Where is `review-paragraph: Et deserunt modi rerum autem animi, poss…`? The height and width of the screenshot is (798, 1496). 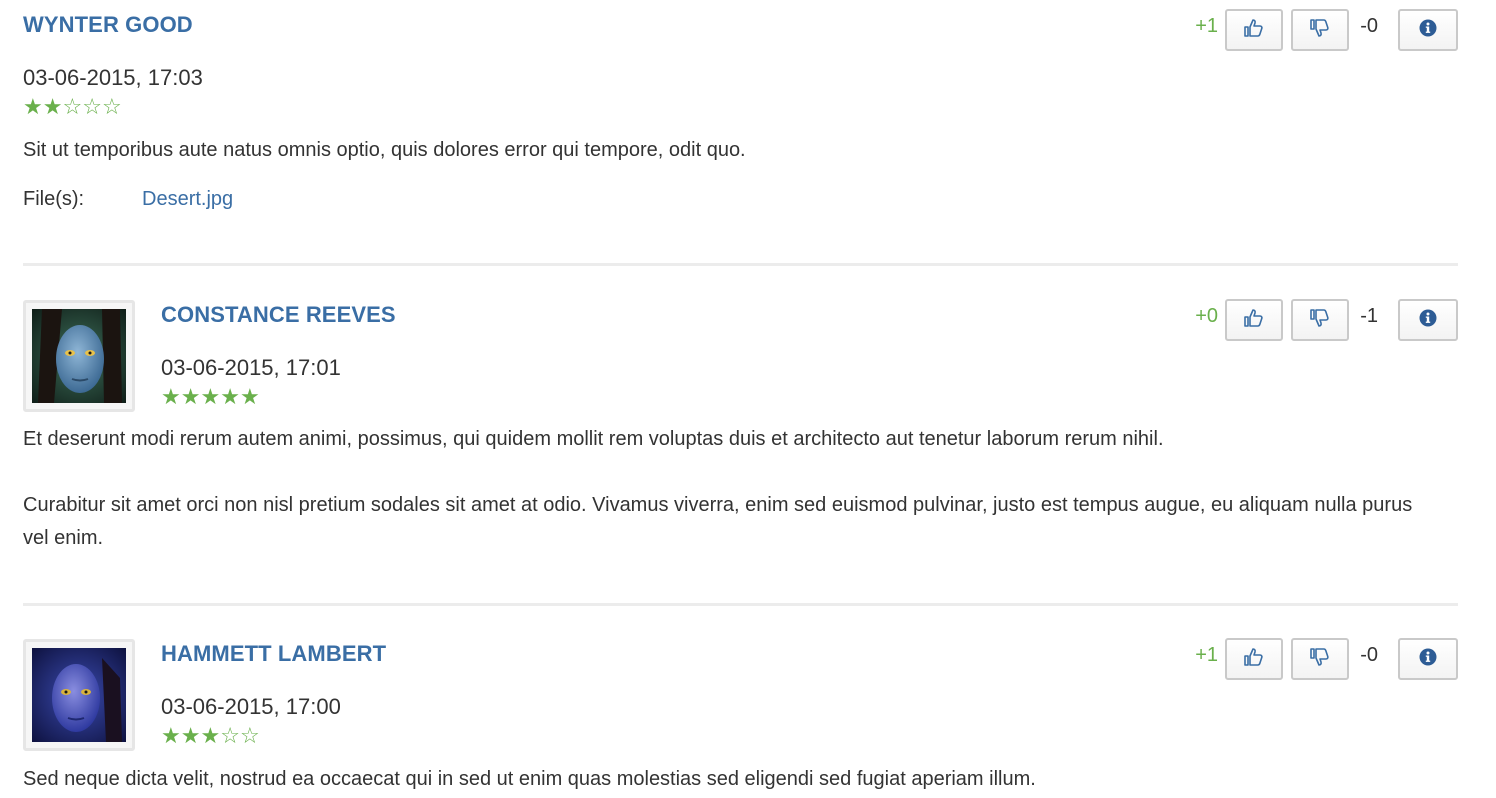 review-paragraph: Et deserunt modi rerum autem animi, poss… is located at coordinates (593, 439).